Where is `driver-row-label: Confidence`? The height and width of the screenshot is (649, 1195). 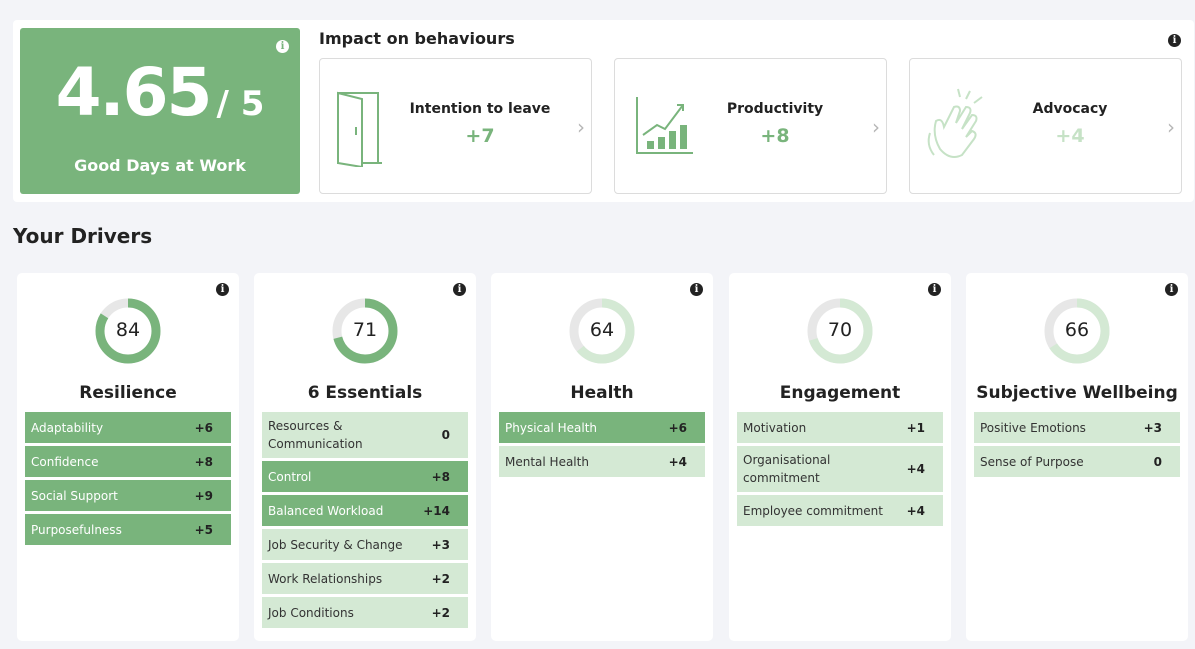 driver-row-label: Confidence is located at coordinates (65, 461).